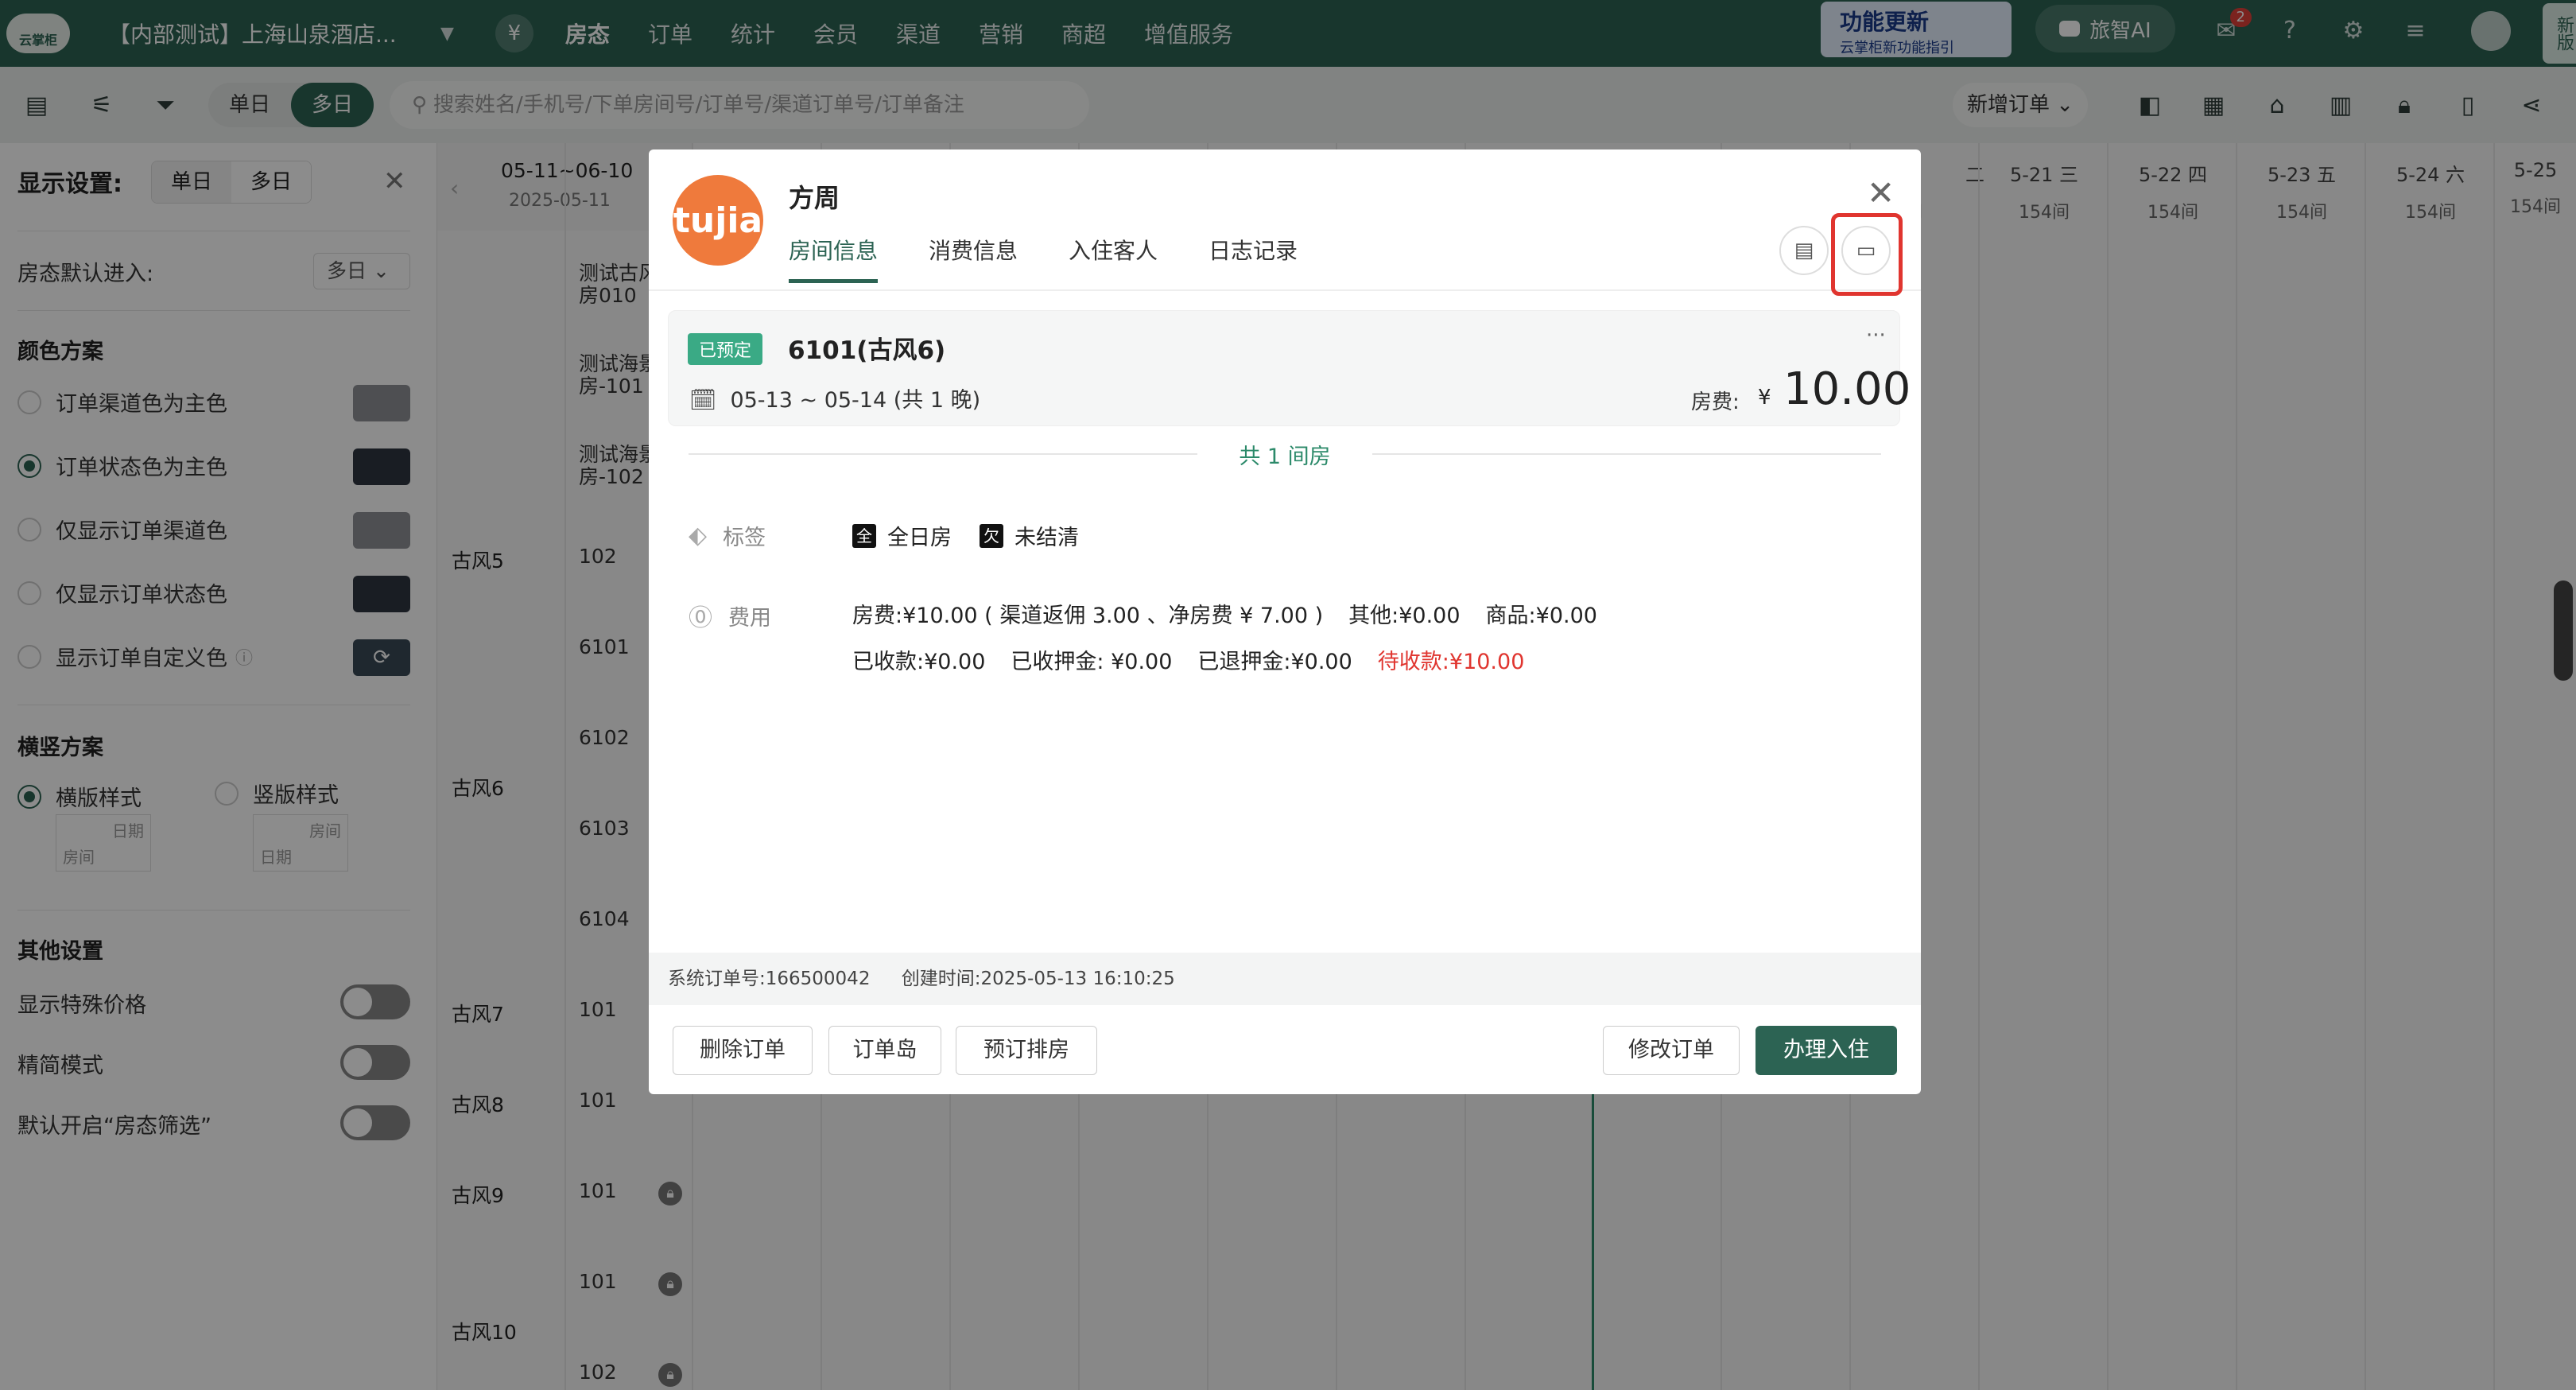  I want to click on tag-label-row: ⬖ 标签, so click(727, 536).